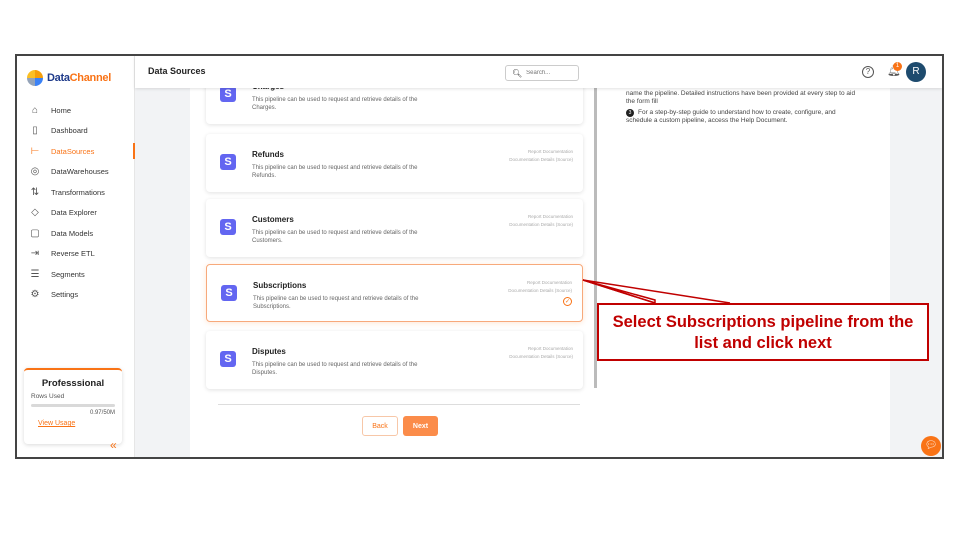 The image size is (960, 540). What do you see at coordinates (65, 295) in the screenshot?
I see `sidebar-item-label: Settings` at bounding box center [65, 295].